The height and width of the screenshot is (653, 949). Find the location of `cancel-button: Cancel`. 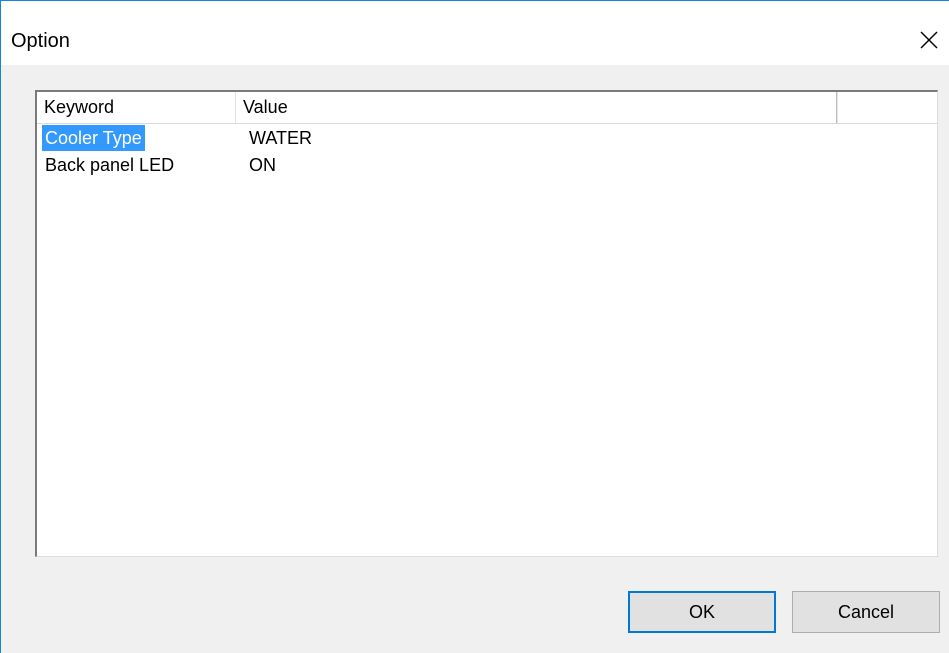

cancel-button: Cancel is located at coordinates (866, 612).